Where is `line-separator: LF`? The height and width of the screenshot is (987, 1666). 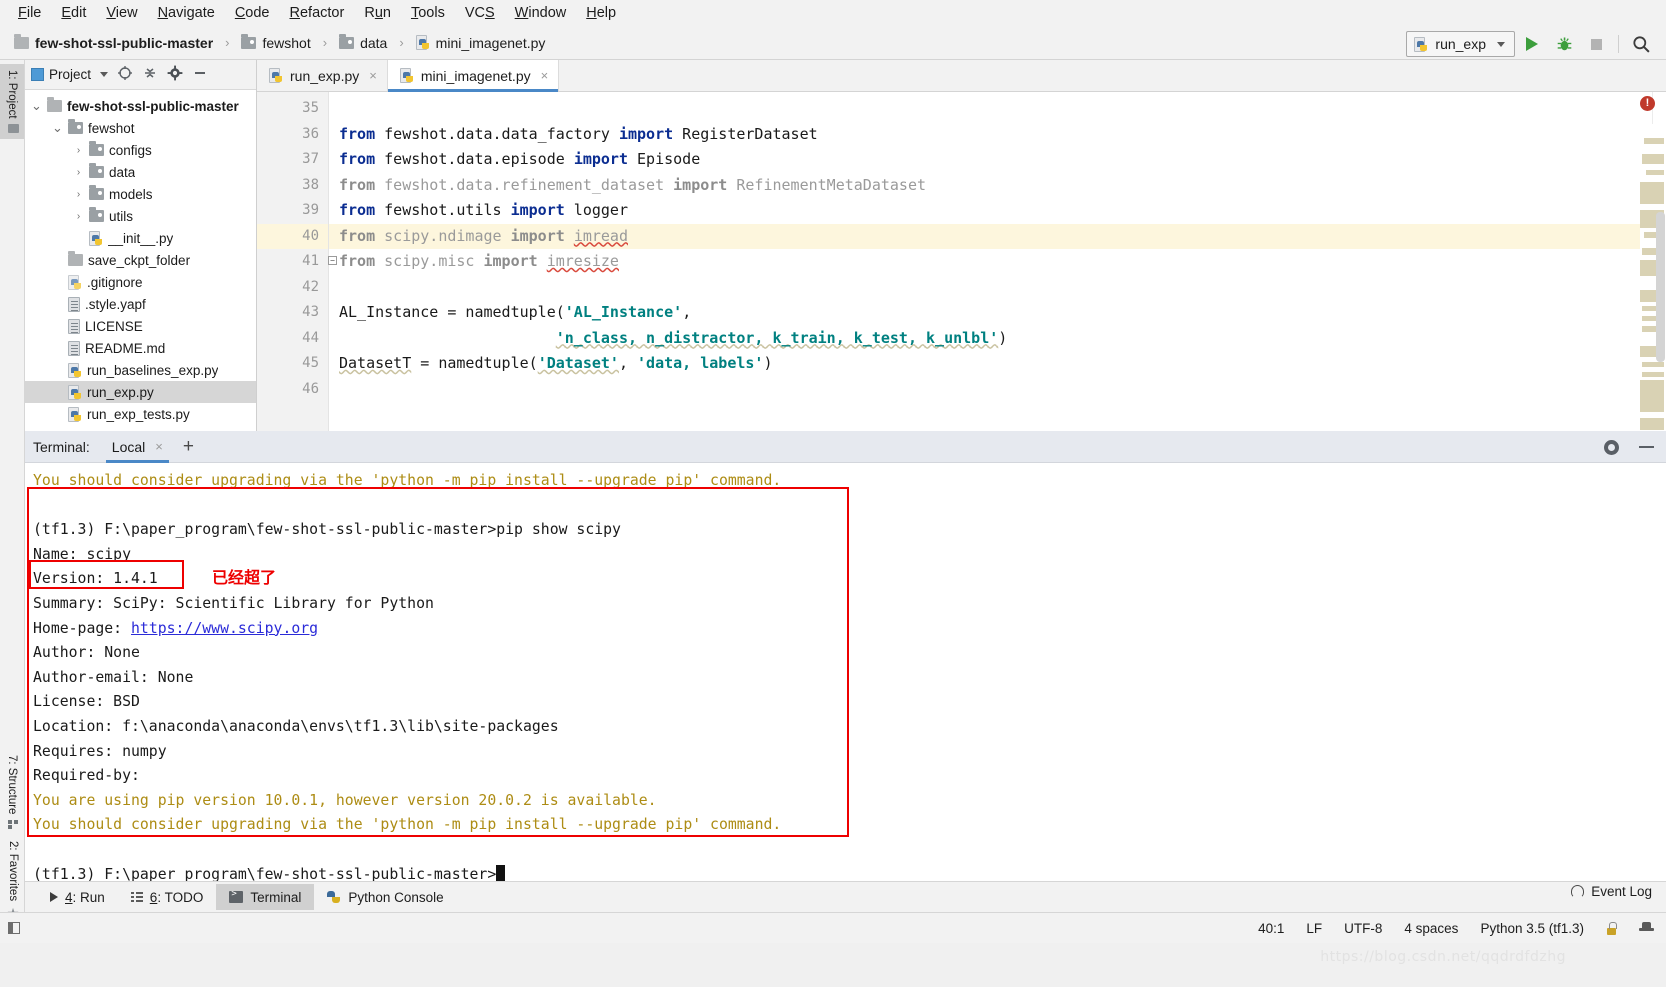
line-separator: LF is located at coordinates (1314, 928).